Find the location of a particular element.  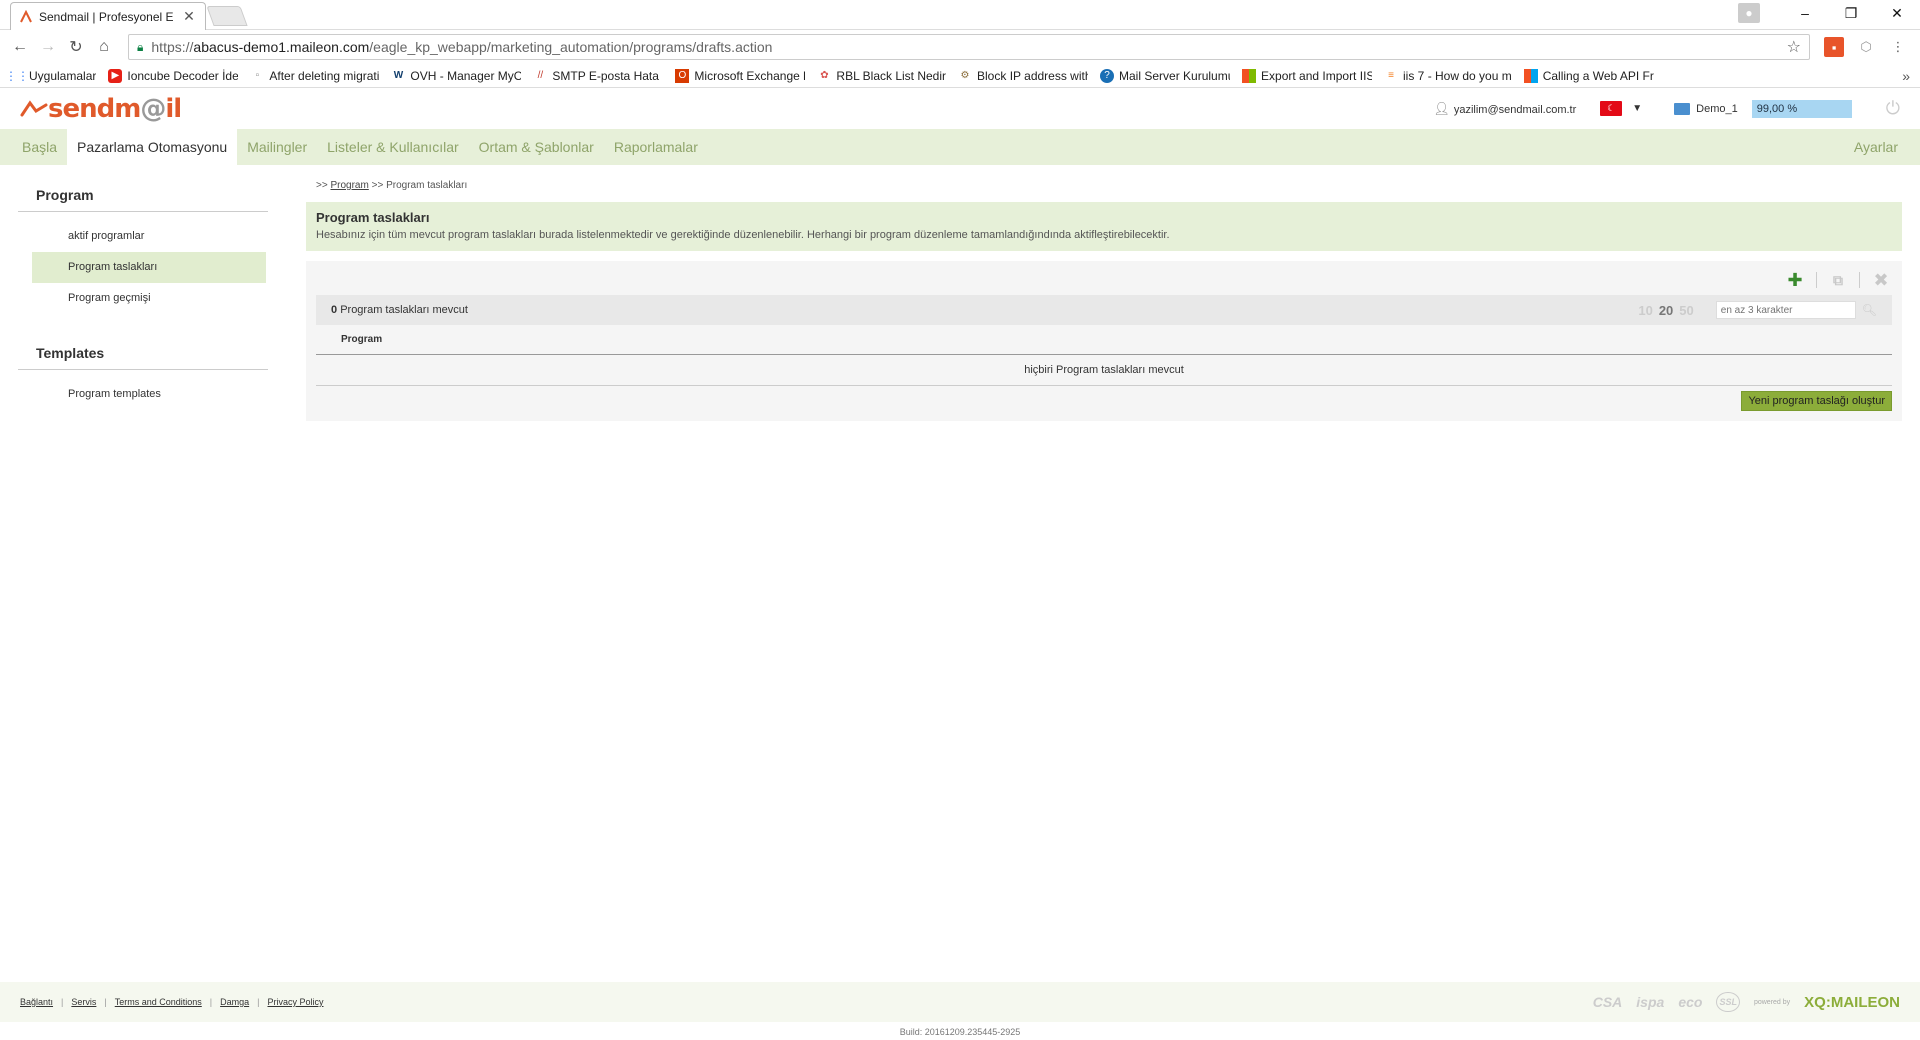

toolbar: ✚ ⧉ ✖ is located at coordinates (1104, 280).